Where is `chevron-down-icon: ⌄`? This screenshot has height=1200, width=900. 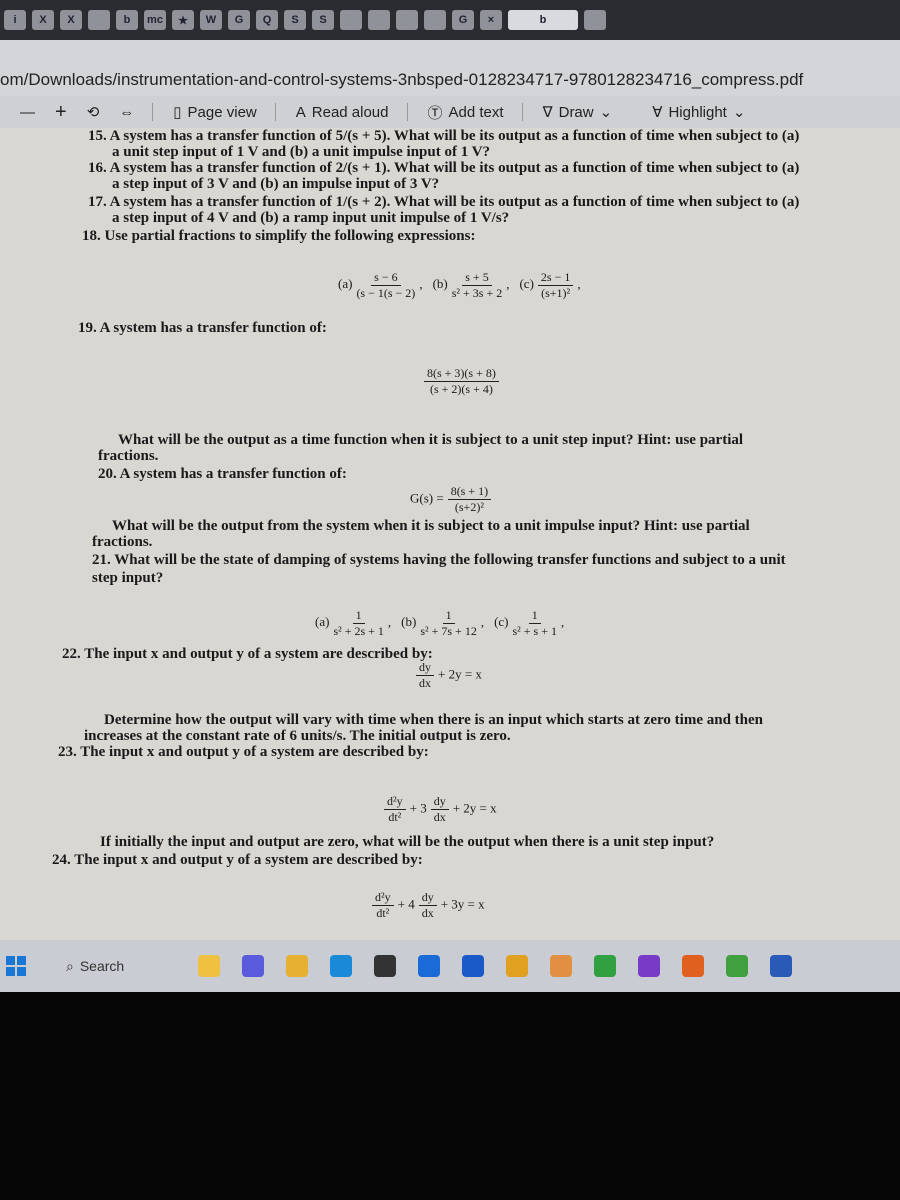
chevron-down-icon: ⌄ is located at coordinates (606, 112).